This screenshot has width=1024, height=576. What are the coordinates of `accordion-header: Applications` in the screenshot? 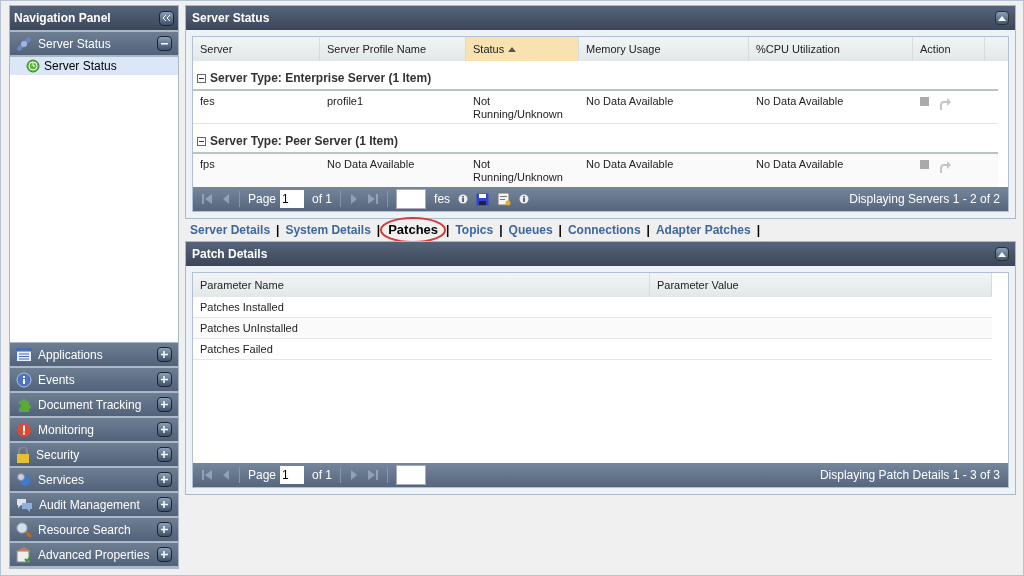 It's located at (94, 355).